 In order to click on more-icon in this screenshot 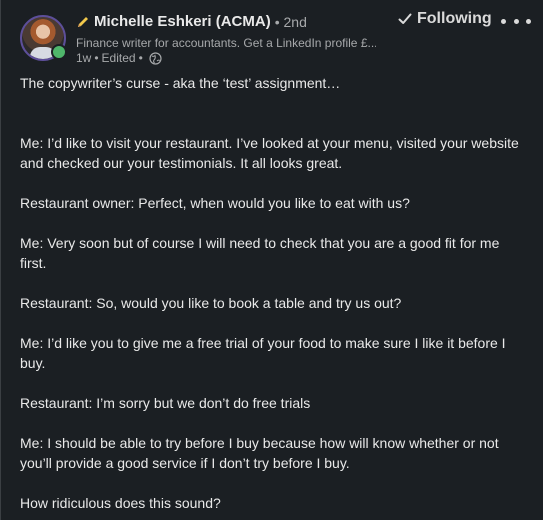, I will do `click(503, 21)`.